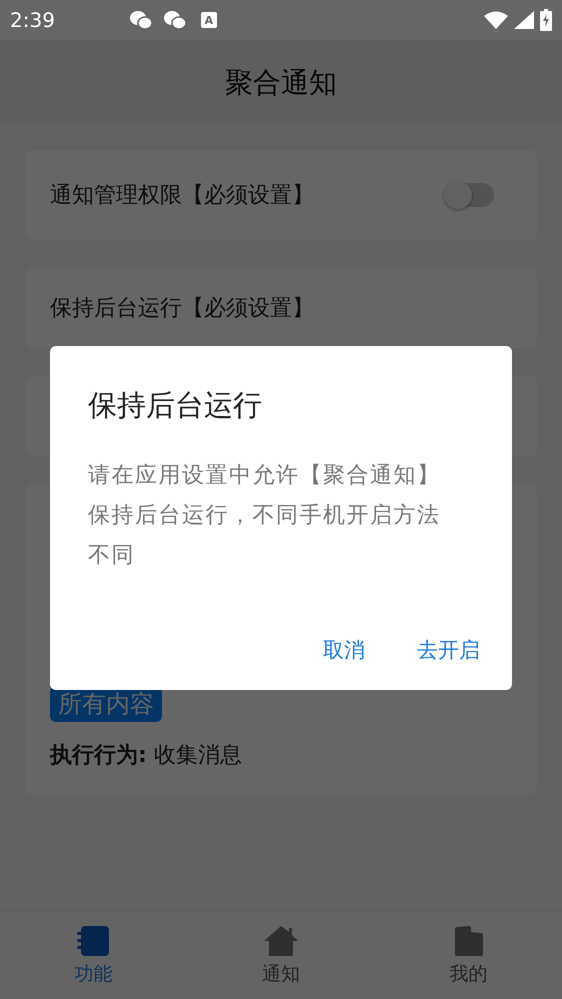  Describe the element at coordinates (175, 405) in the screenshot. I see `dialog-title: 保持后台运行` at that location.